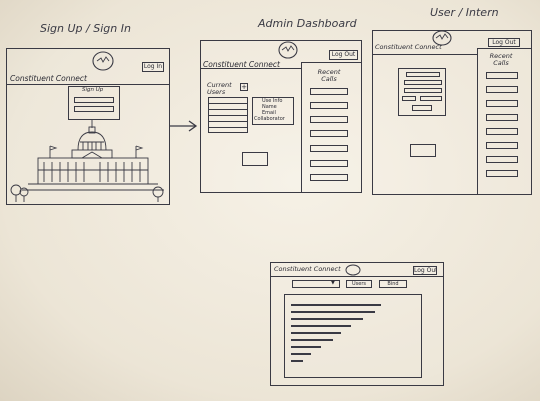 This screenshot has width=540, height=401. Describe the element at coordinates (423, 90) in the screenshot. I see `caller-address-field` at that location.